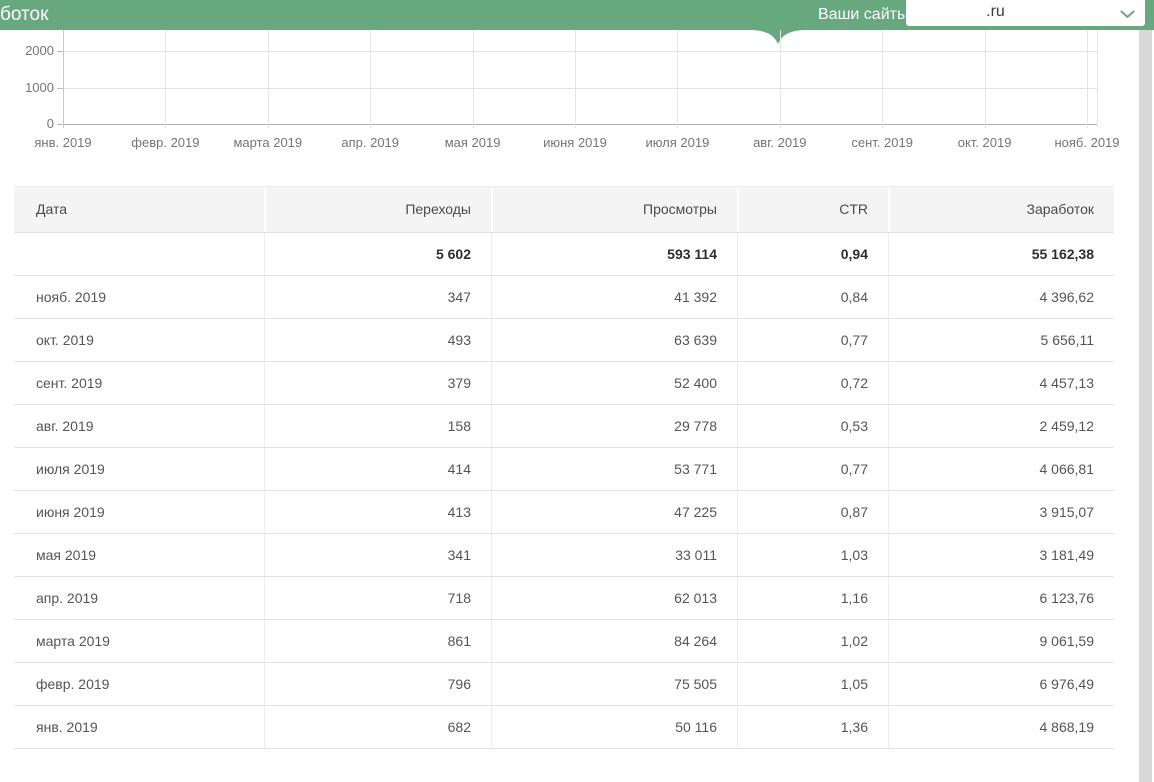 Image resolution: width=1154 pixels, height=782 pixels. I want to click on table-cell-3: 0,87, so click(812, 512).